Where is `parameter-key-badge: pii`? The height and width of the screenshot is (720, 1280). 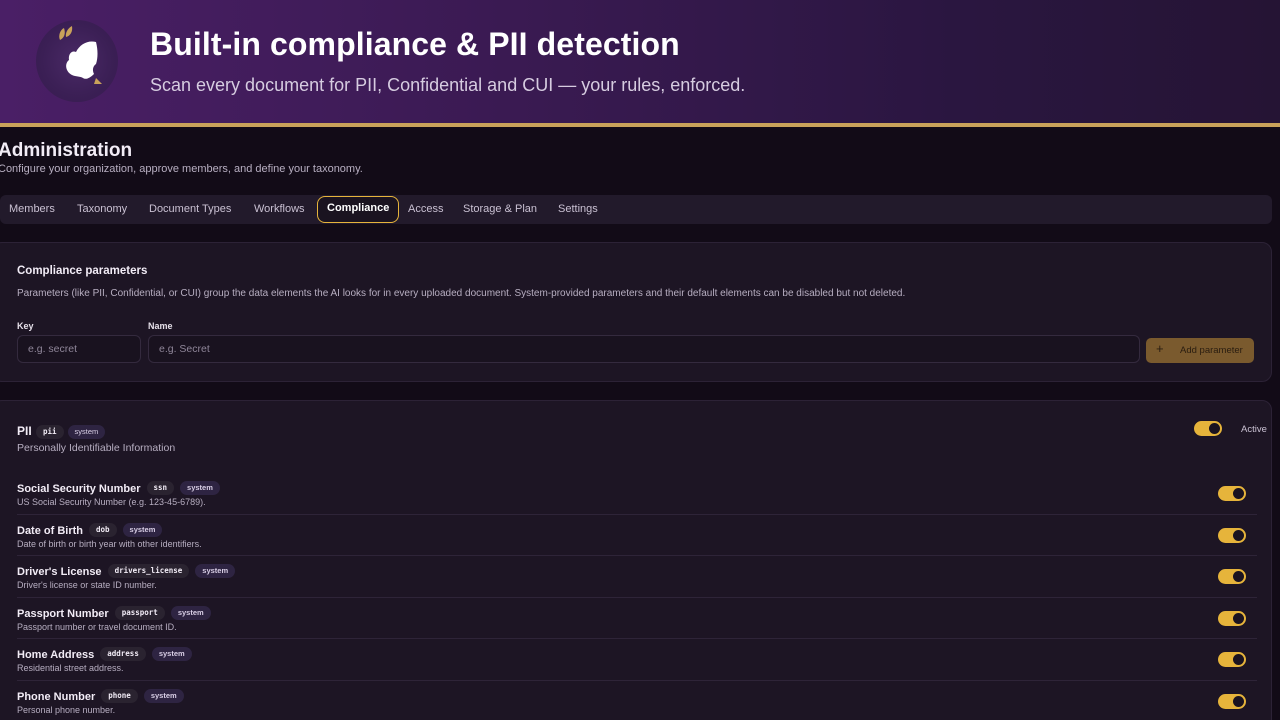 parameter-key-badge: pii is located at coordinates (50, 431).